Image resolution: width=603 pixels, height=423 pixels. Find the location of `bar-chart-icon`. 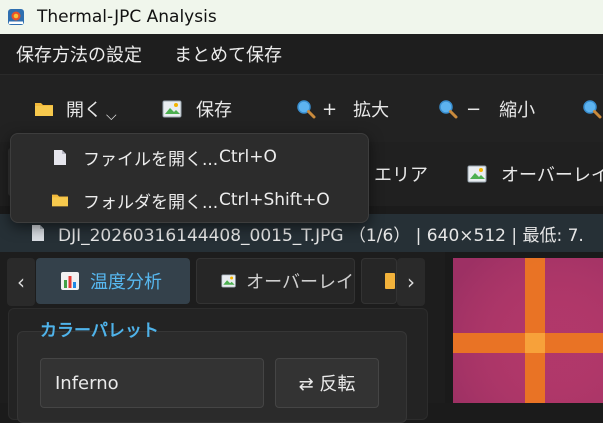

bar-chart-icon is located at coordinates (70, 281).